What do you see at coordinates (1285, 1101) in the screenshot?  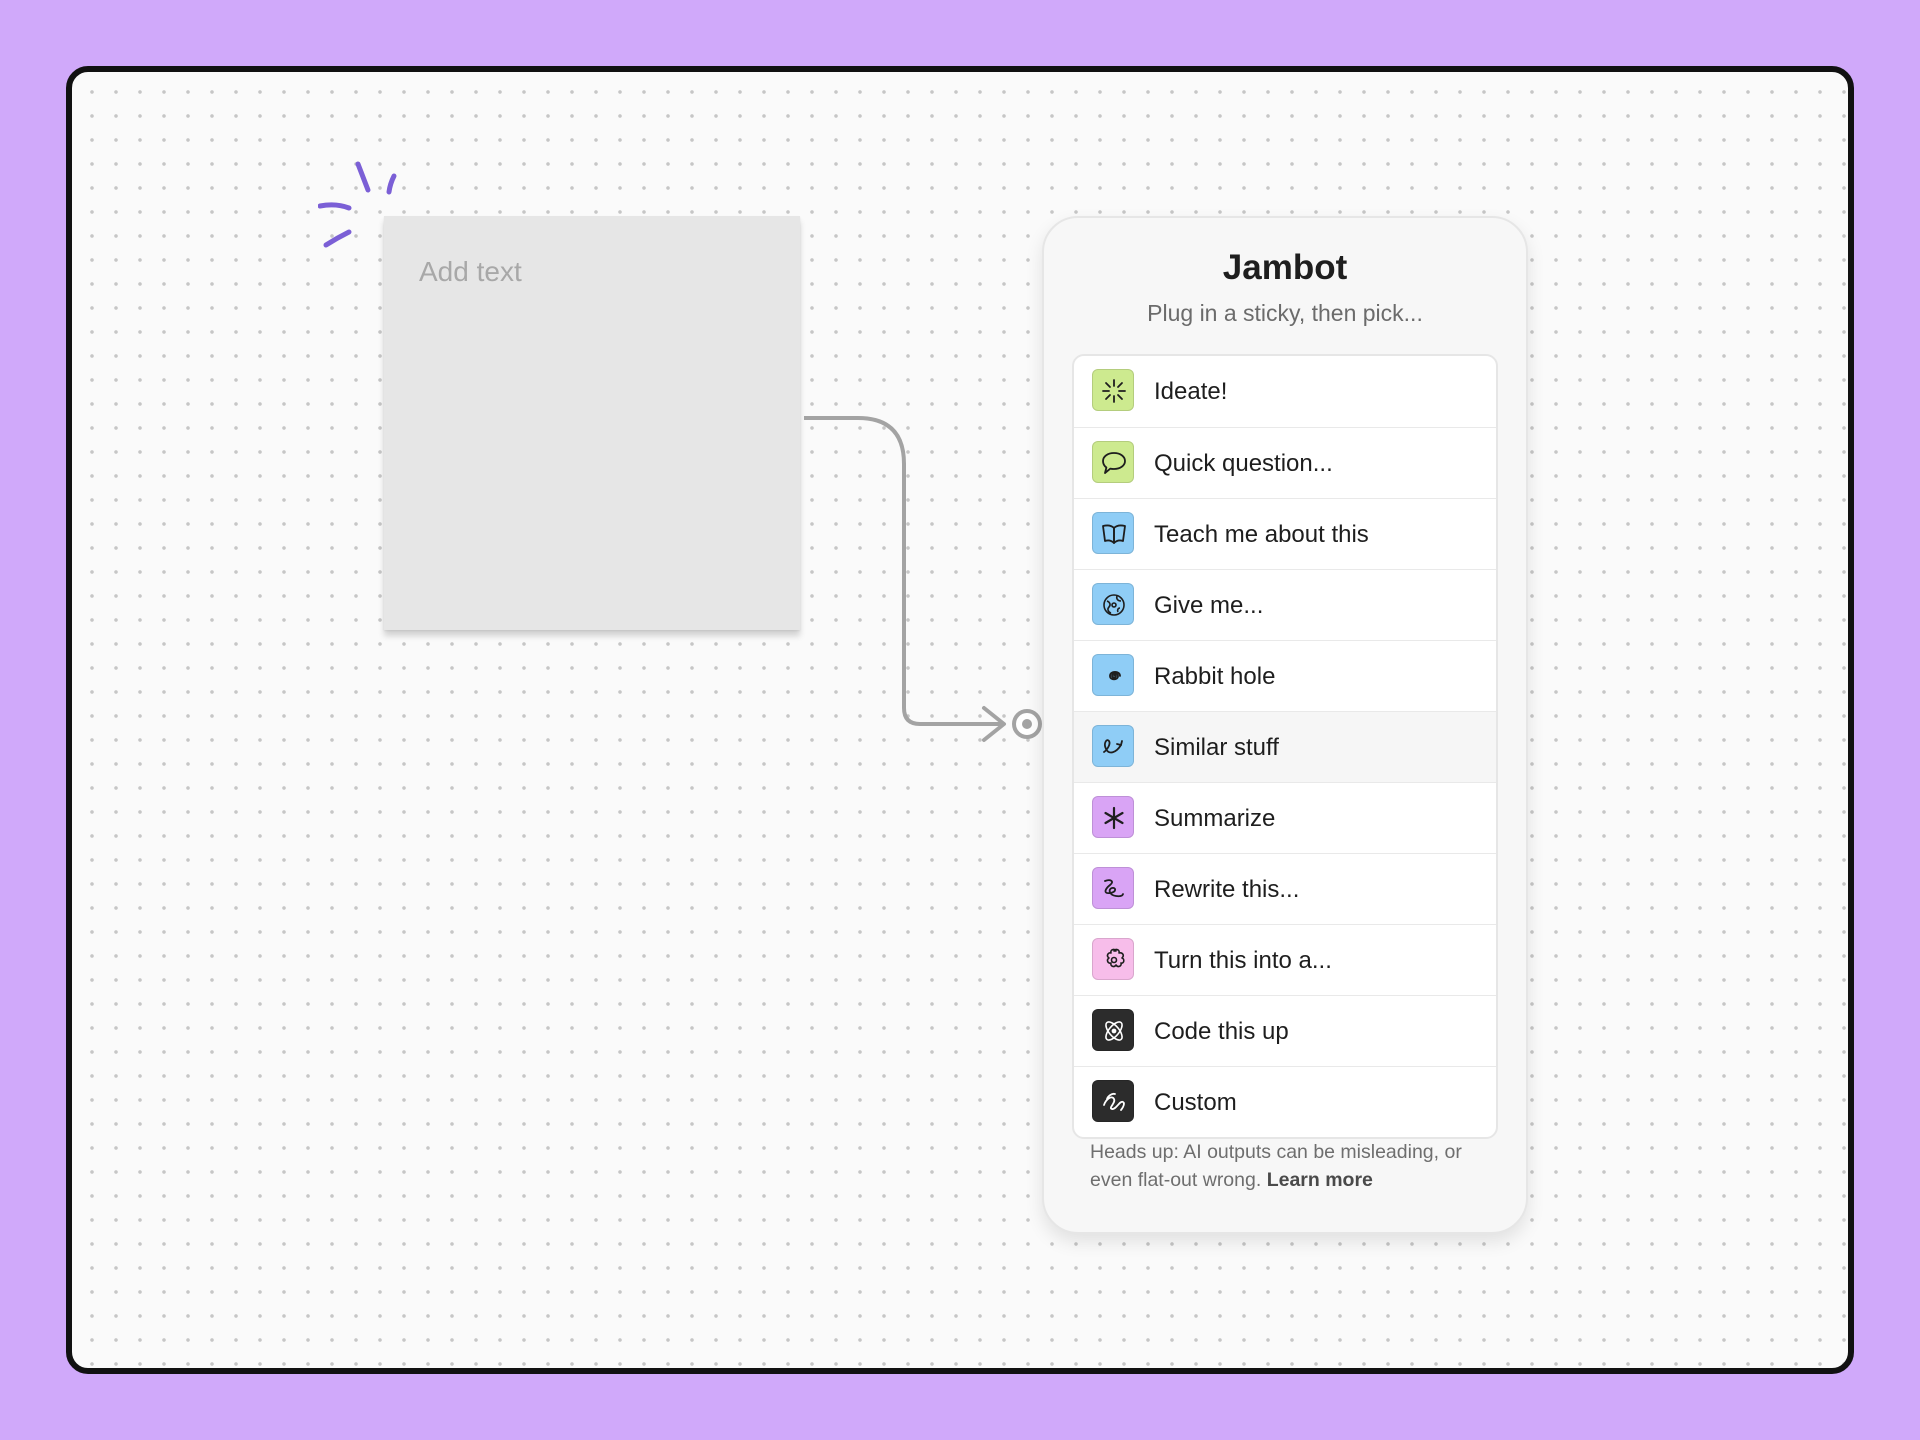 I see `menu-item-custom: Custom` at bounding box center [1285, 1101].